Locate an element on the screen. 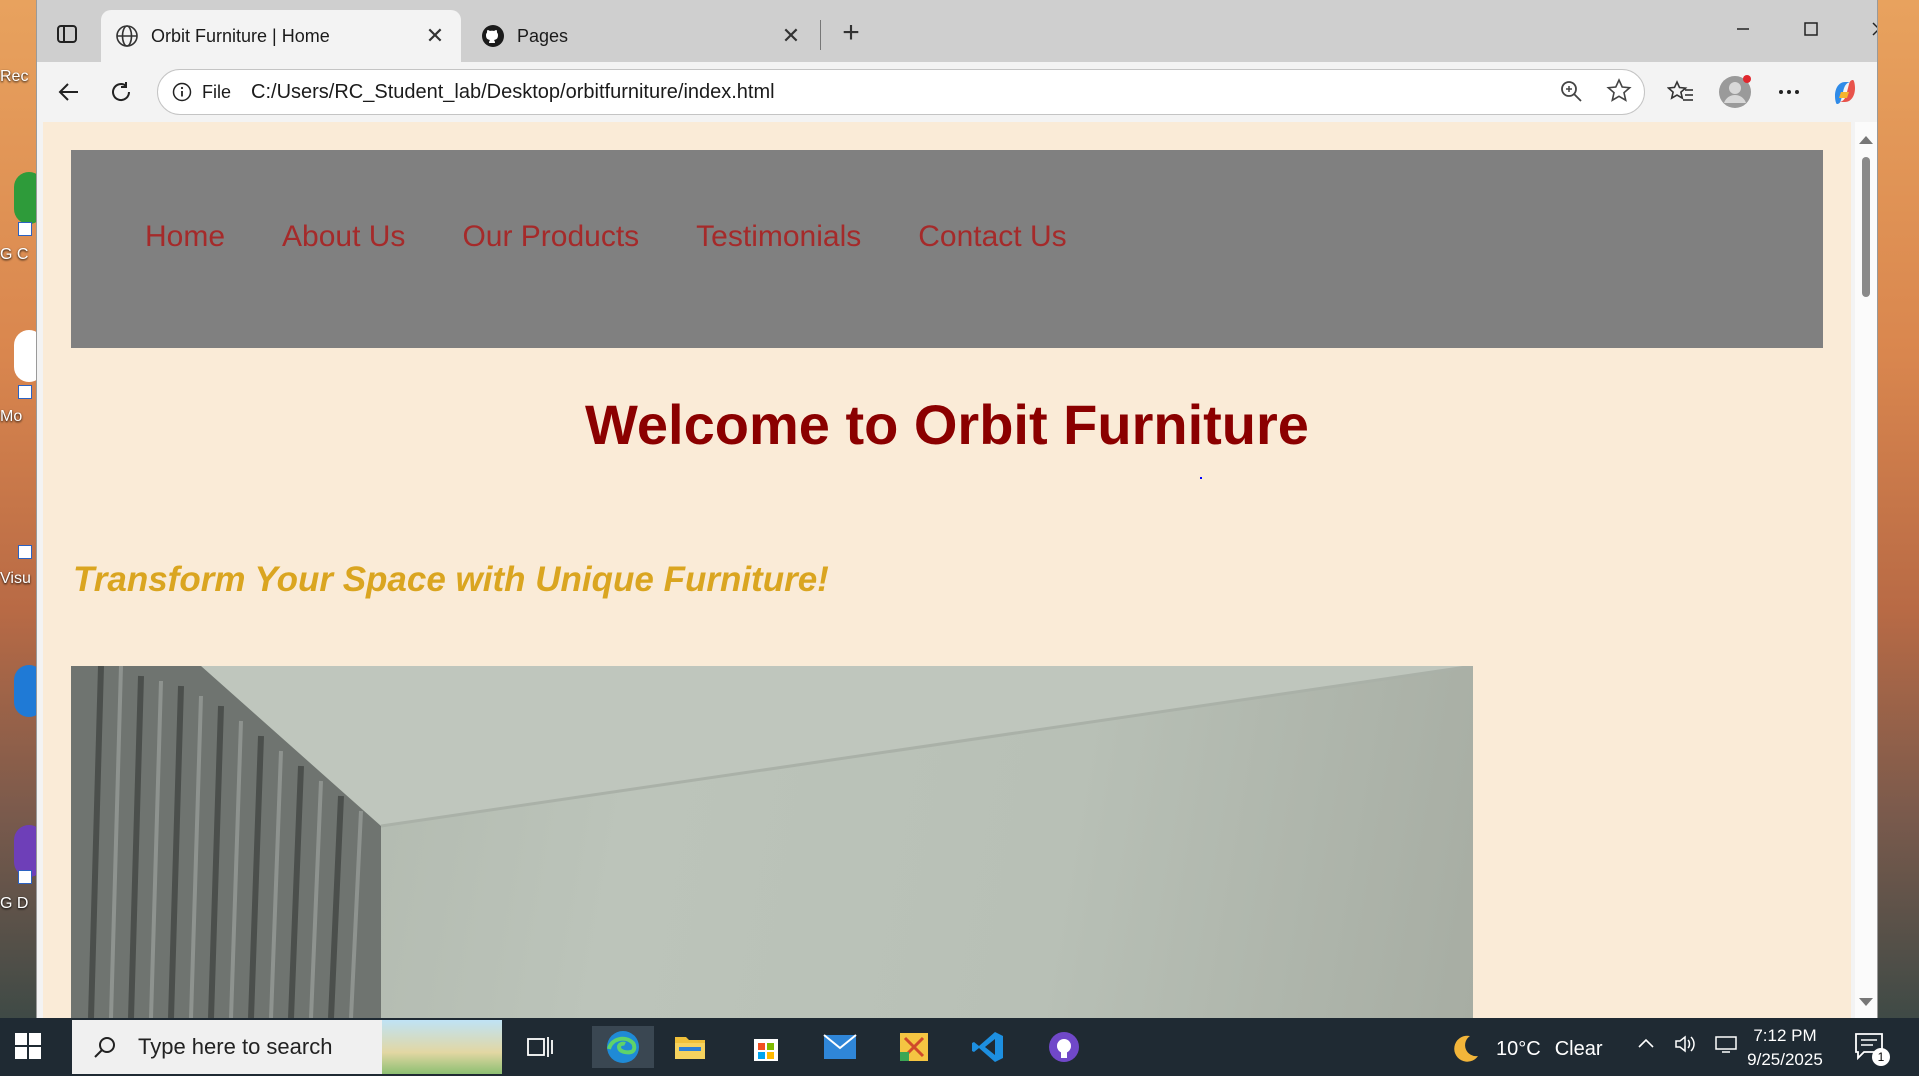 The height and width of the screenshot is (1076, 1919). tab-pages: Pages ✕ is located at coordinates (642, 36).